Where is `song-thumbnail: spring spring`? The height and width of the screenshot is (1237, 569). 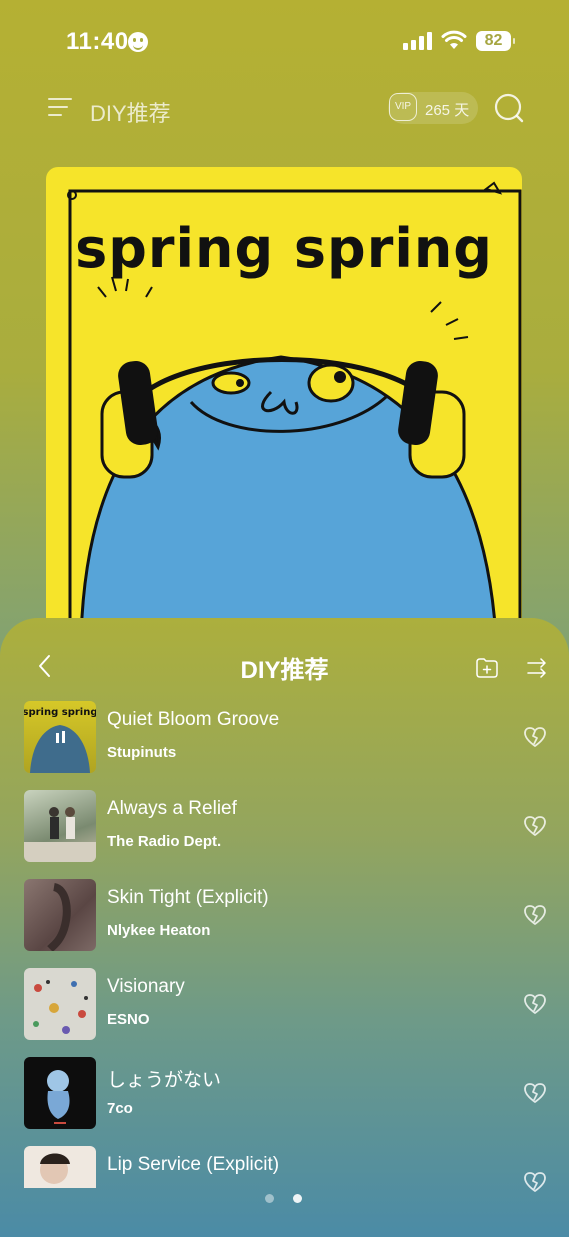 song-thumbnail: spring spring is located at coordinates (60, 737).